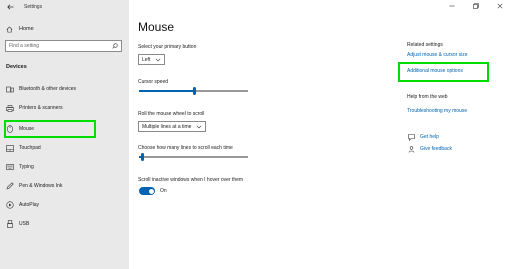  I want to click on highlight-box-additional-options, so click(443, 72).